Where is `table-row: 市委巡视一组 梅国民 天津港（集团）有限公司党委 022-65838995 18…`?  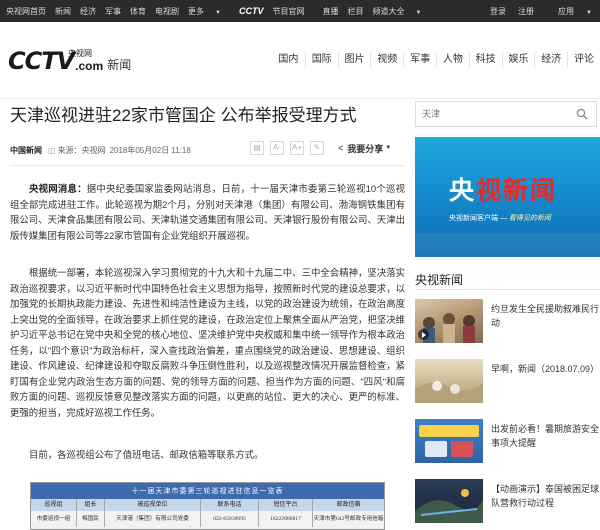
table-row: 市委巡视一组 梅国民 天津港（集团）有限公司党委 022-65838995 18… is located at coordinates (207, 519).